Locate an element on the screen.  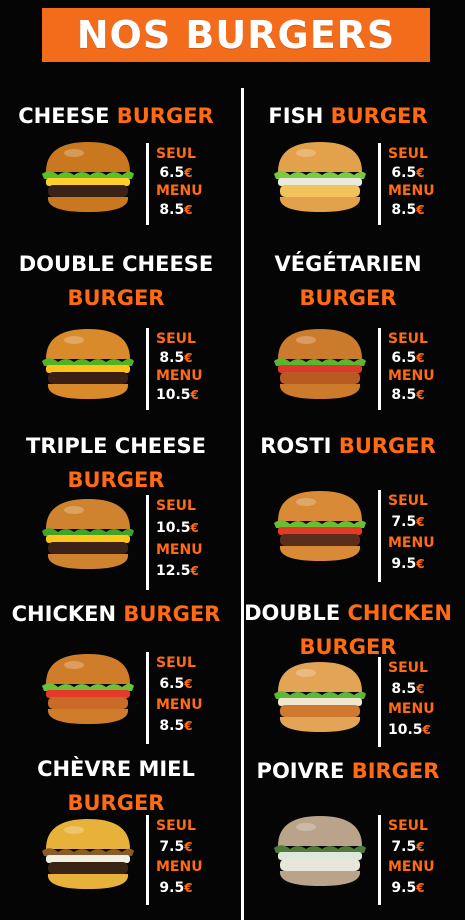
item-name: VÉGÉTARIEN is located at coordinates (348, 264).